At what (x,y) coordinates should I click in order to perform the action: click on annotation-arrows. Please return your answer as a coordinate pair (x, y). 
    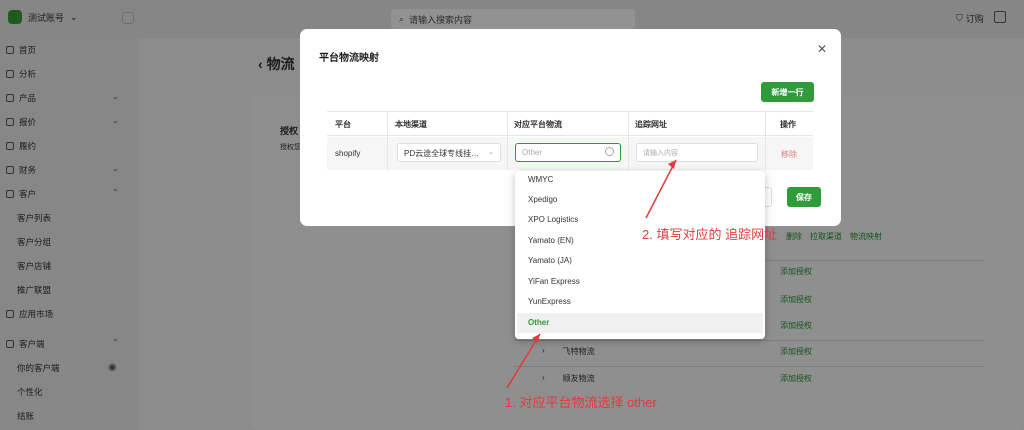
    Looking at the image, I should click on (591, 274).